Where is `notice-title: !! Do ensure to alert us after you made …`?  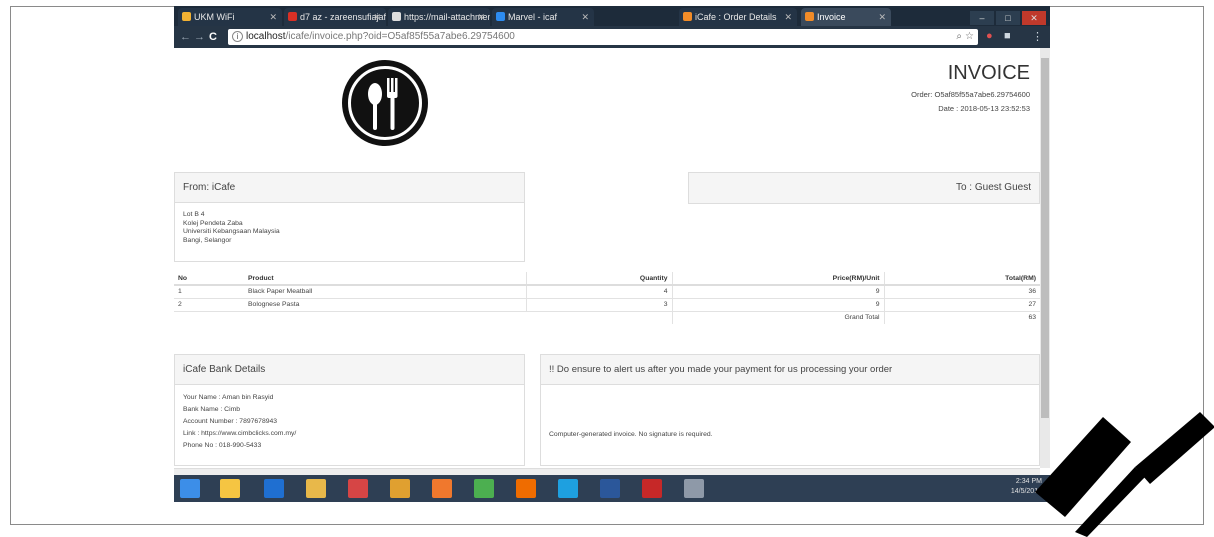
notice-title: !! Do ensure to alert us after you made … is located at coordinates (790, 370).